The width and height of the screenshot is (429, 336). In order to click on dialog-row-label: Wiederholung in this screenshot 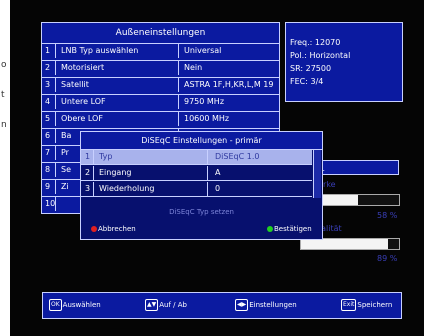, I will do `click(153, 189)`.